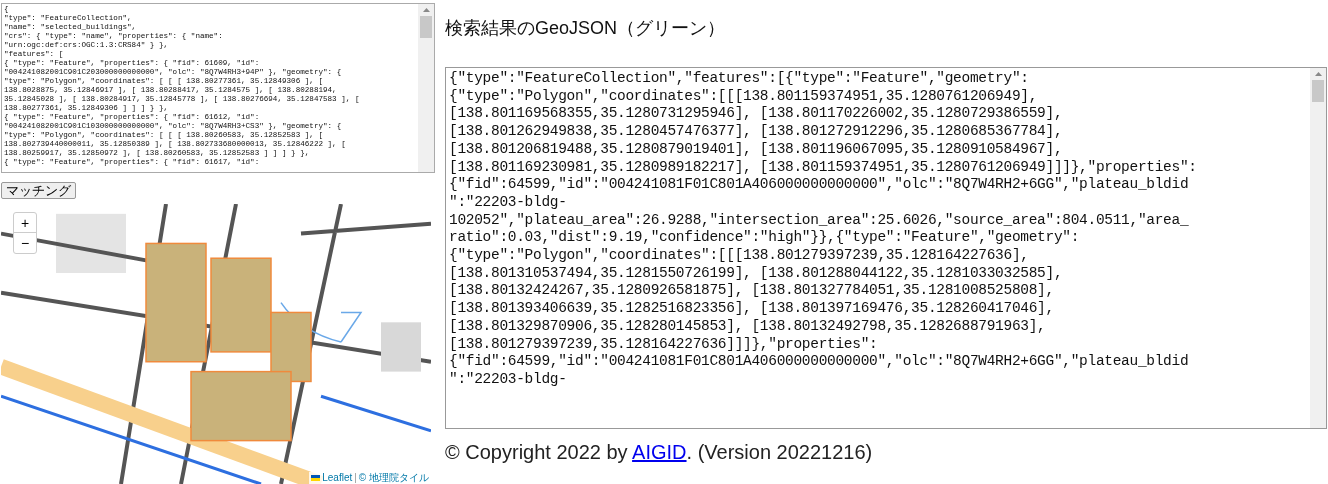 This screenshot has width=1328, height=484. I want to click on zoom-out-button: −, so click(25, 243).